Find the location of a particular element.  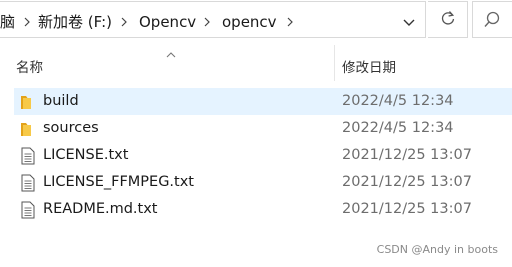

column-divider is located at coordinates (334, 63).